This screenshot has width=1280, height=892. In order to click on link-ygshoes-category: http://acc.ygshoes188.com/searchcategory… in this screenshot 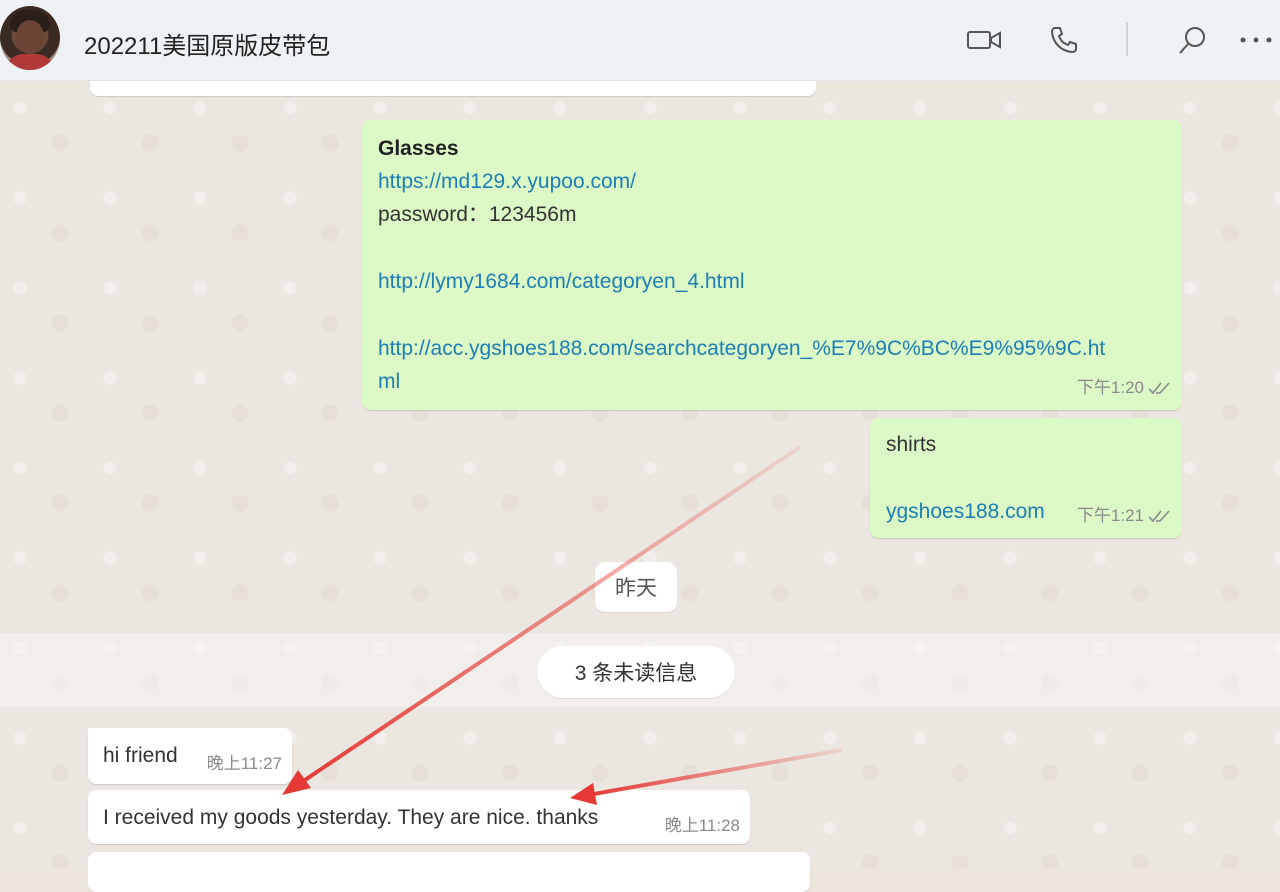, I will do `click(741, 348)`.